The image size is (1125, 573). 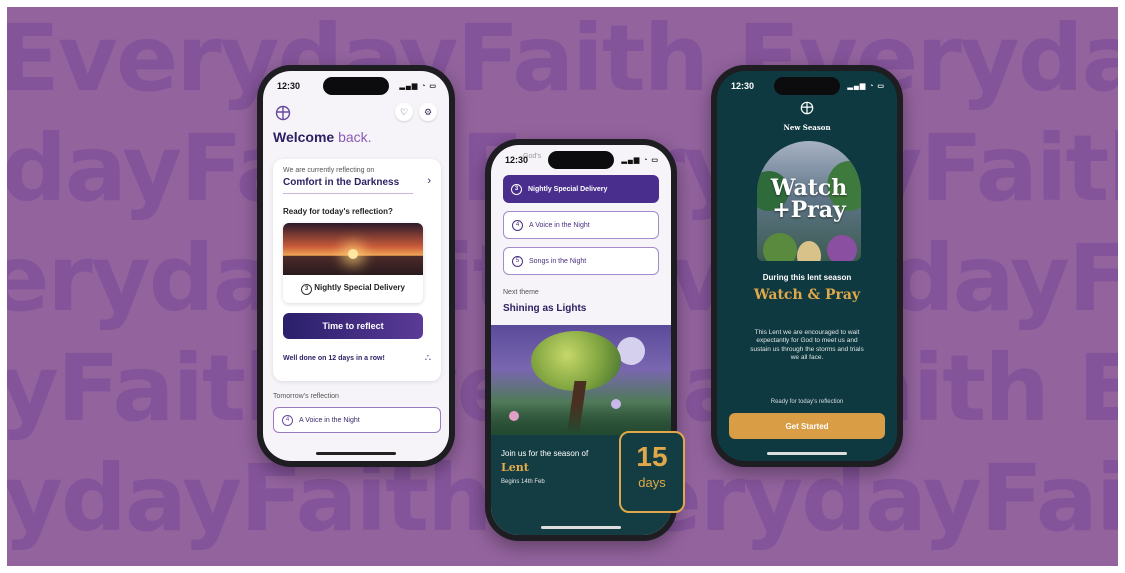 What do you see at coordinates (545, 453) in the screenshot?
I see `join-text: Join us for the season of` at bounding box center [545, 453].